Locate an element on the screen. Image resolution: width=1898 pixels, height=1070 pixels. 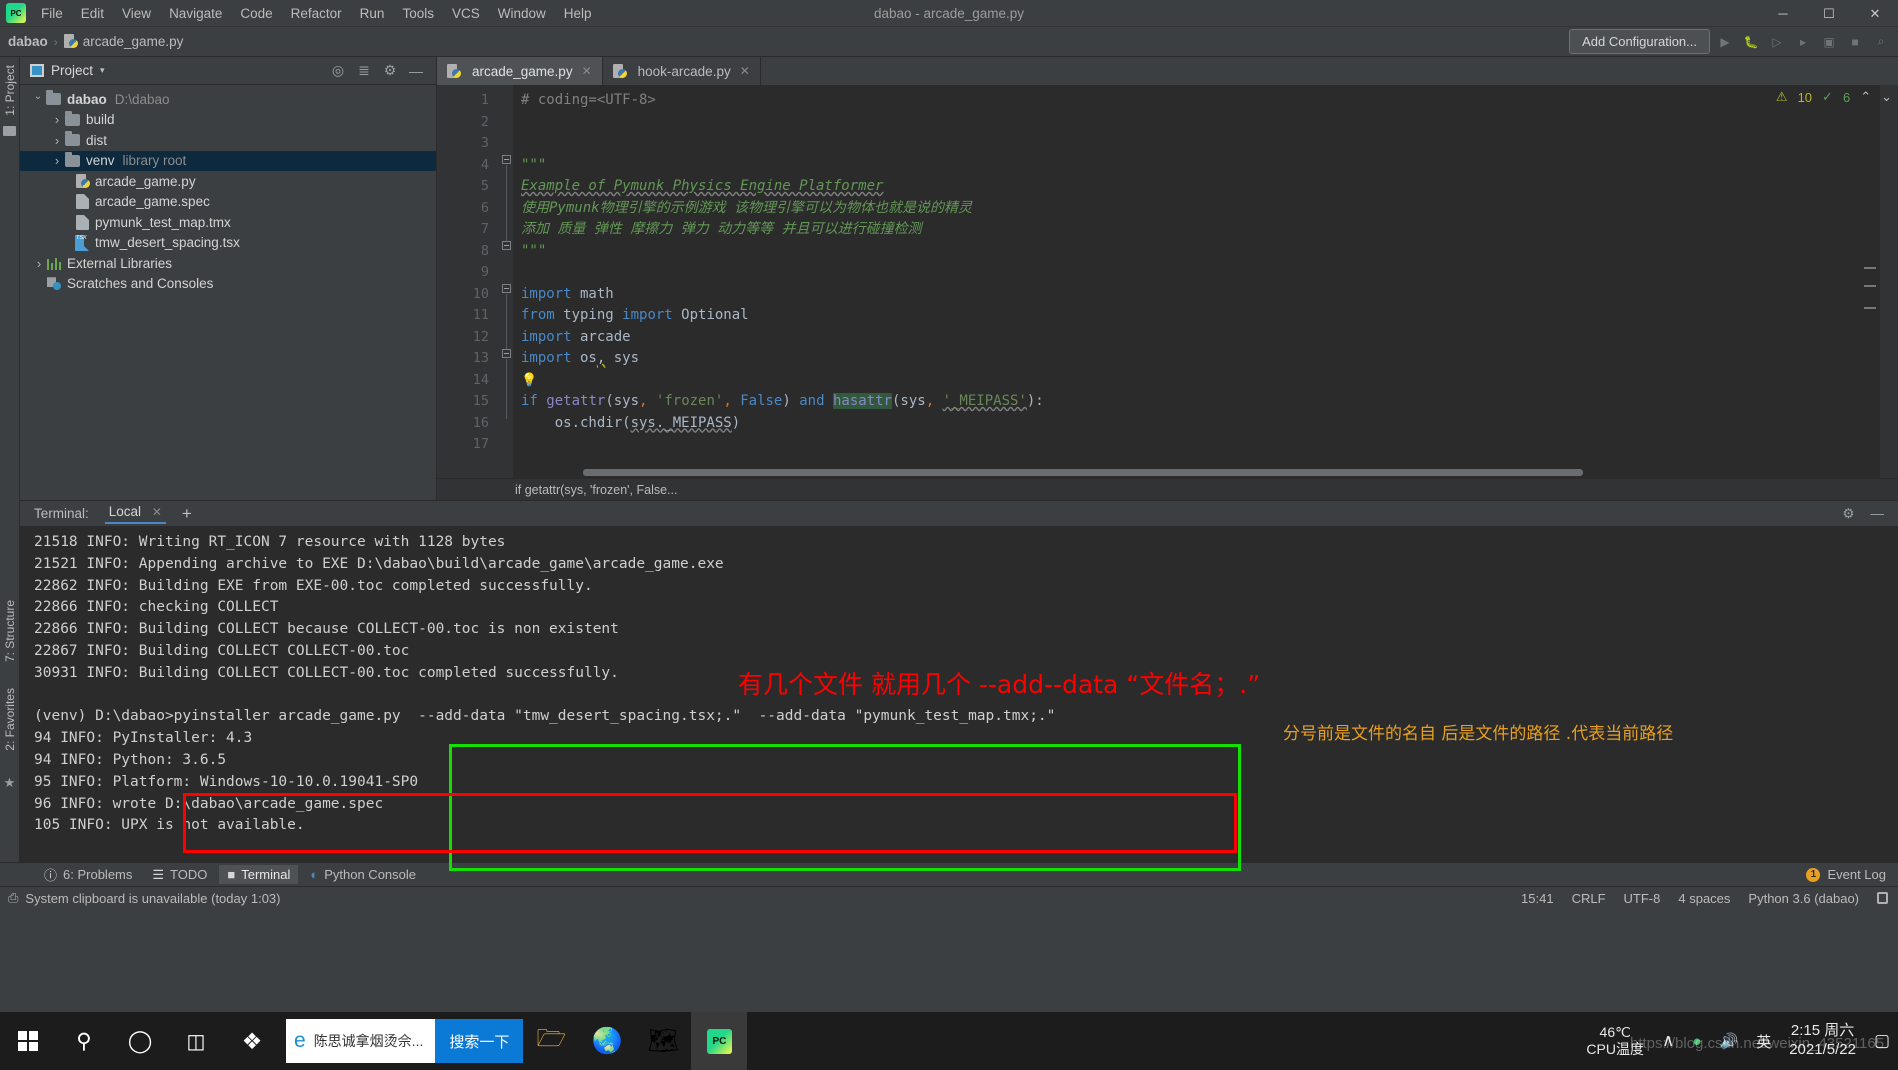
search-icon: ⌕ is located at coordinates (1881, 42).